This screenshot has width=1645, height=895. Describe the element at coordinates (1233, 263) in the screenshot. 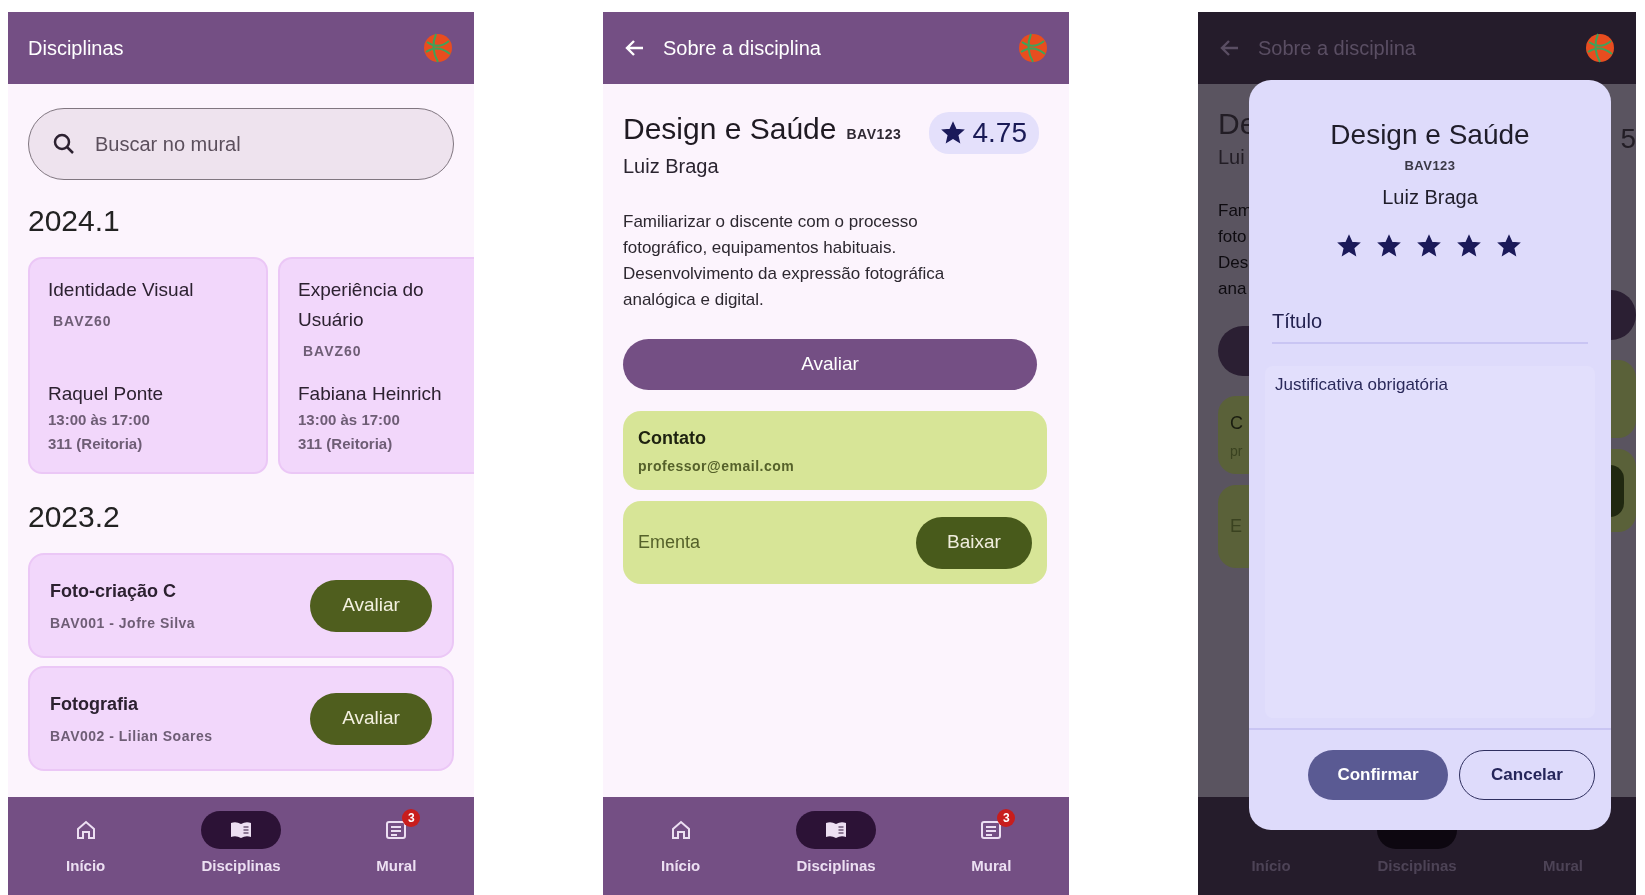

I see `description-text: Des` at that location.